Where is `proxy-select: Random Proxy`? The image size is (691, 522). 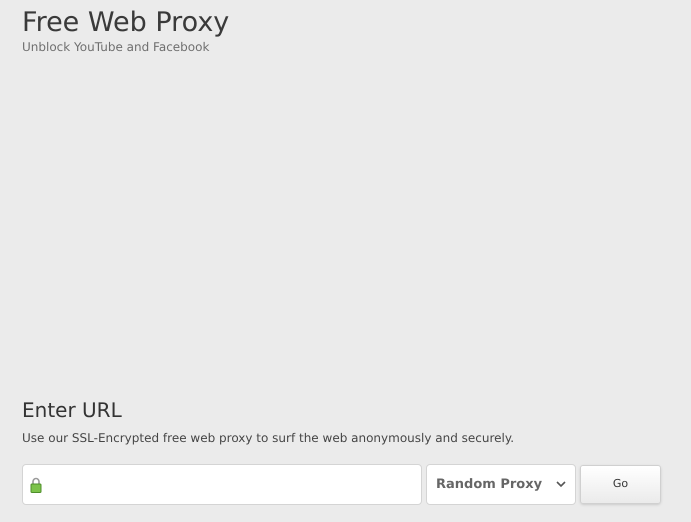 proxy-select: Random Proxy is located at coordinates (501, 484).